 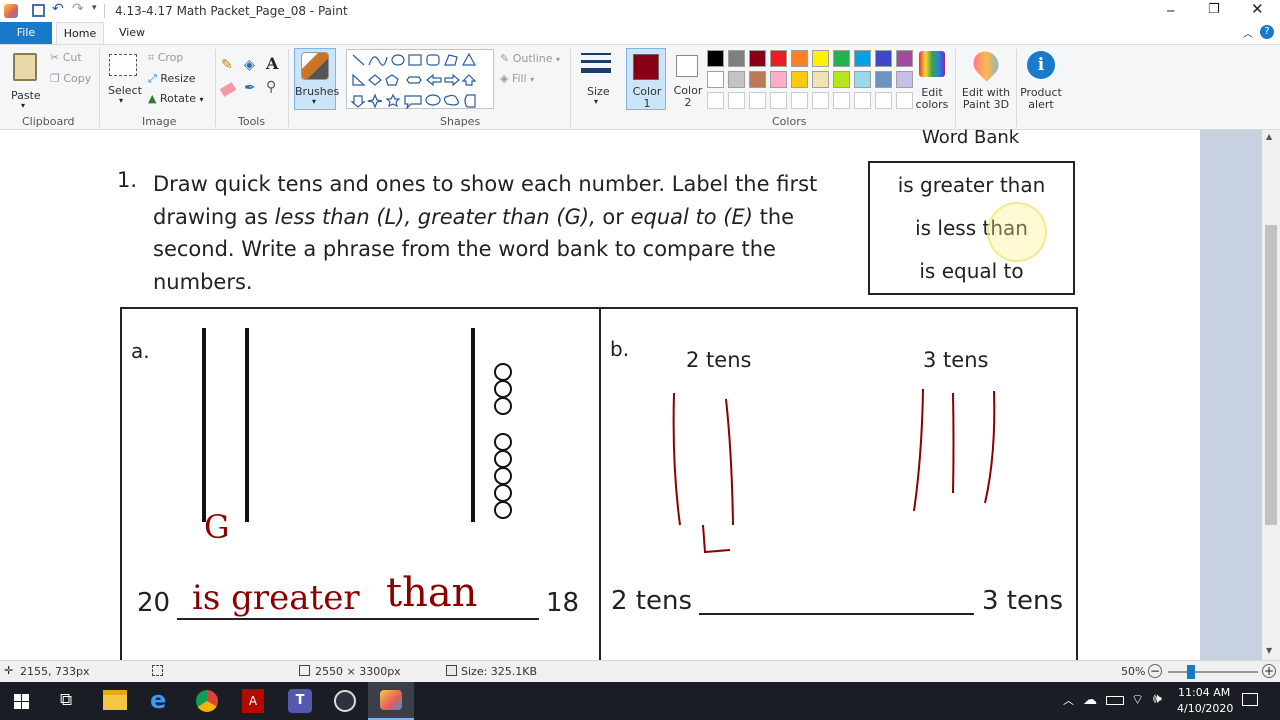 What do you see at coordinates (600, 489) in the screenshot?
I see `table-divider` at bounding box center [600, 489].